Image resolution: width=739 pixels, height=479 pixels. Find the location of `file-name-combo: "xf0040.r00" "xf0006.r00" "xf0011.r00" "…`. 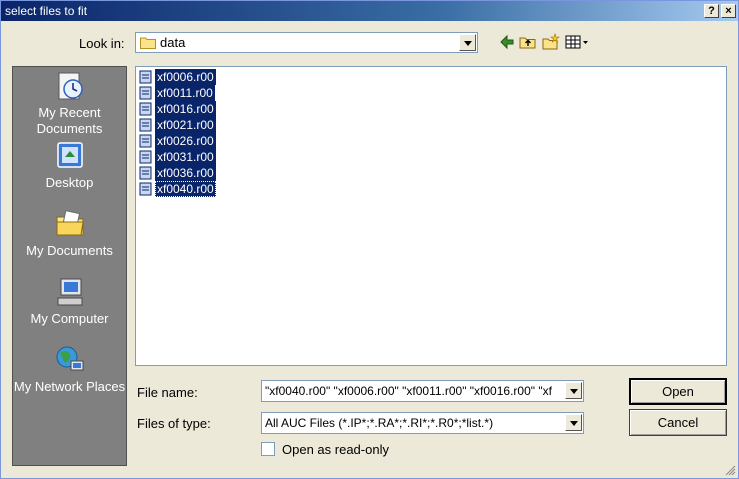

file-name-combo: "xf0040.r00" "xf0006.r00" "xf0011.r00" "… is located at coordinates (422, 391).